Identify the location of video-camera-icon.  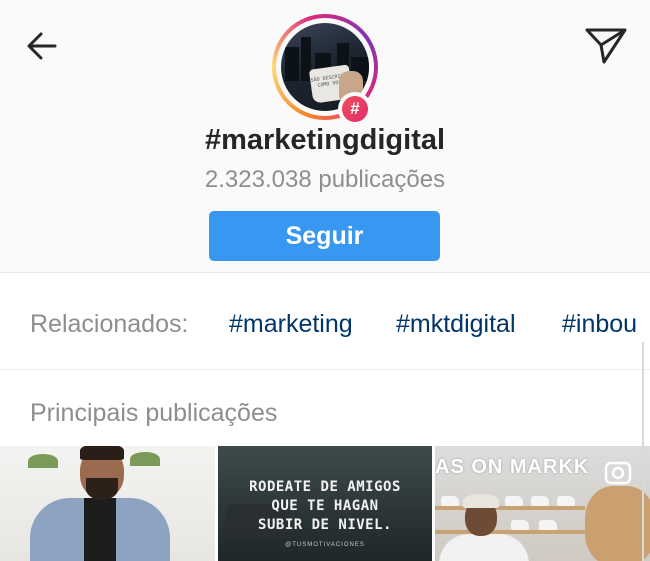
(618, 473).